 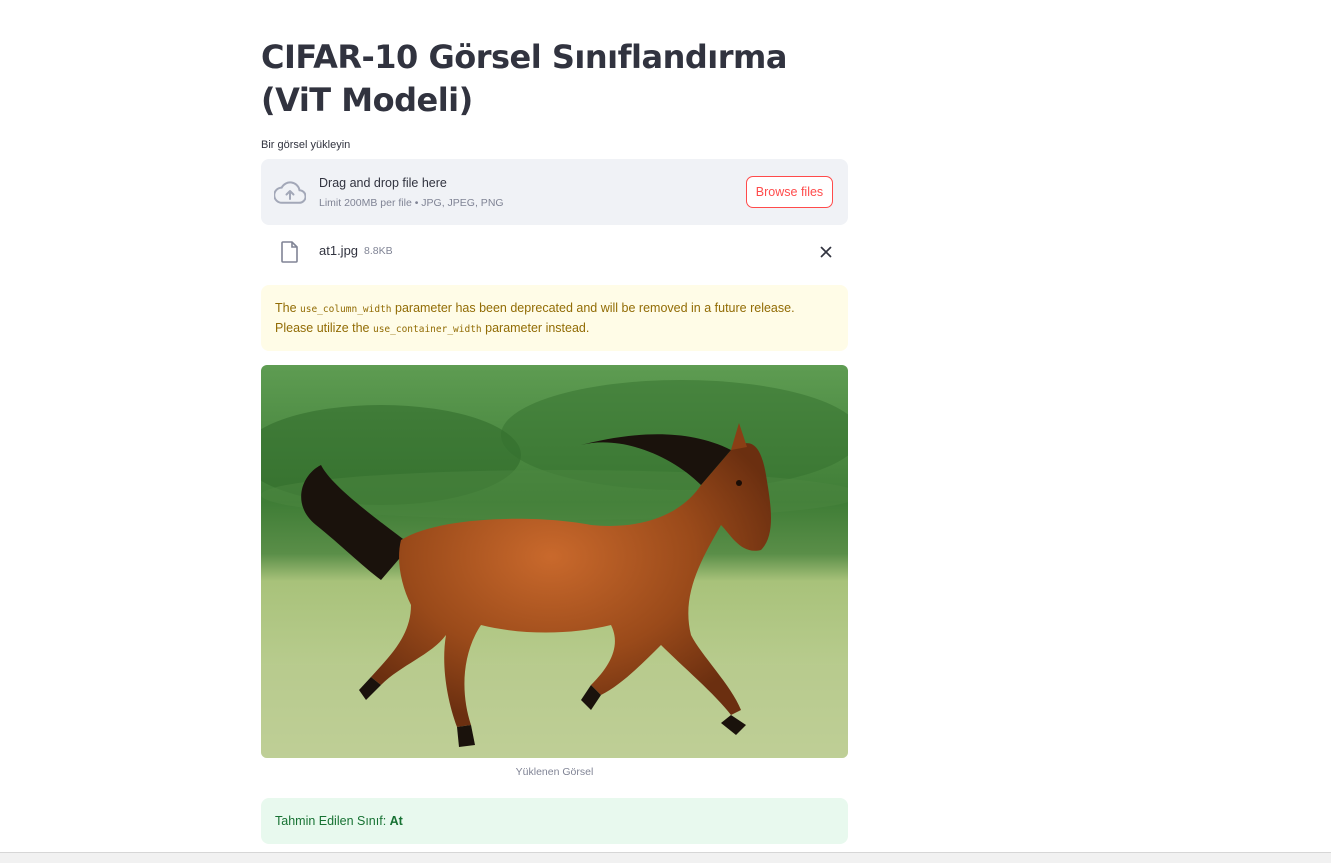 I want to click on file-icon, so click(x=289, y=252).